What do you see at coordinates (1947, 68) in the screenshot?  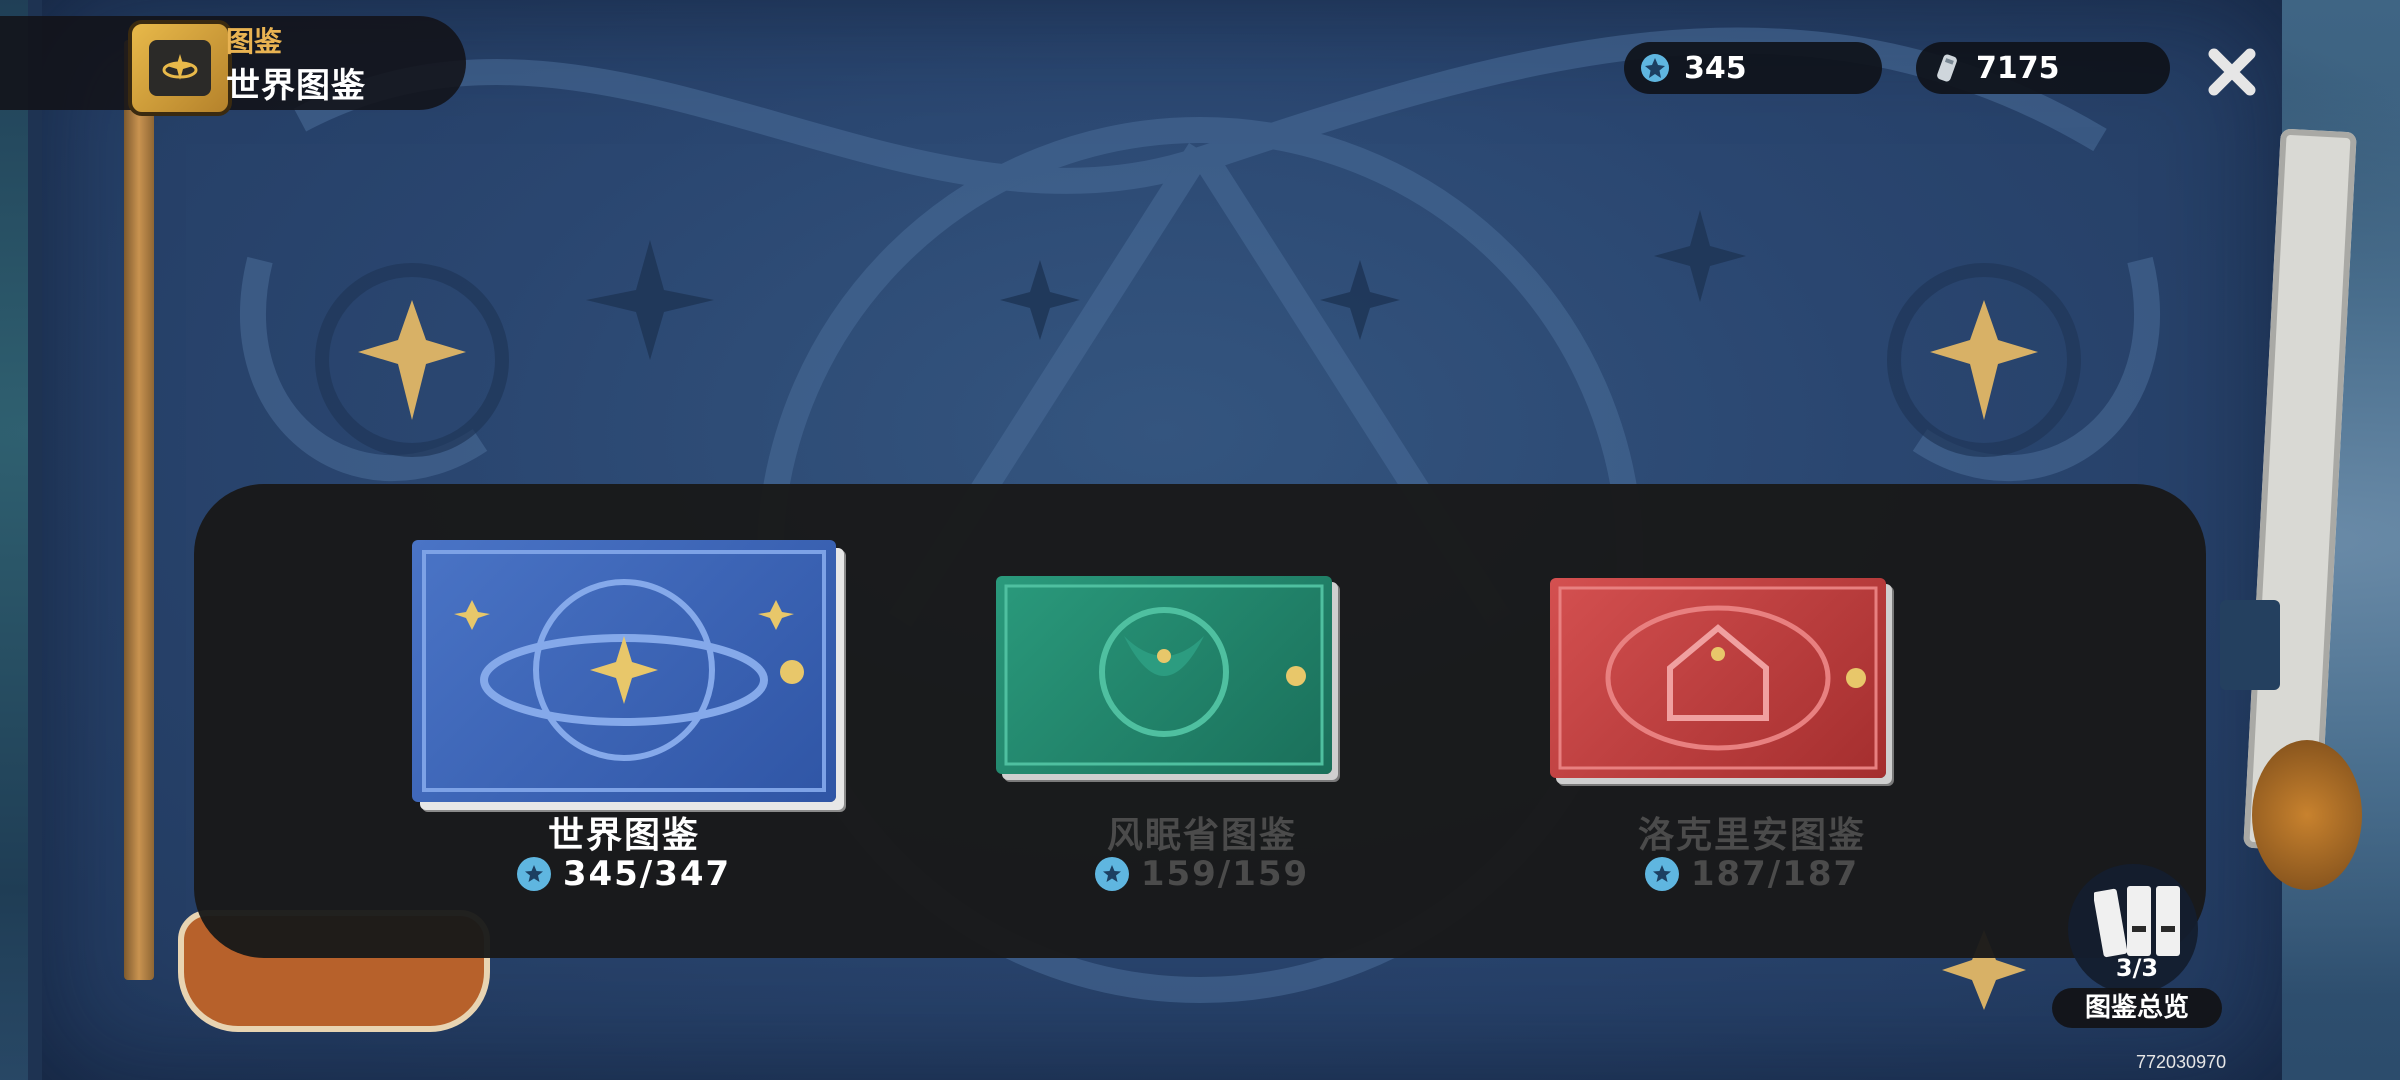 I see `coin-stack-icon` at bounding box center [1947, 68].